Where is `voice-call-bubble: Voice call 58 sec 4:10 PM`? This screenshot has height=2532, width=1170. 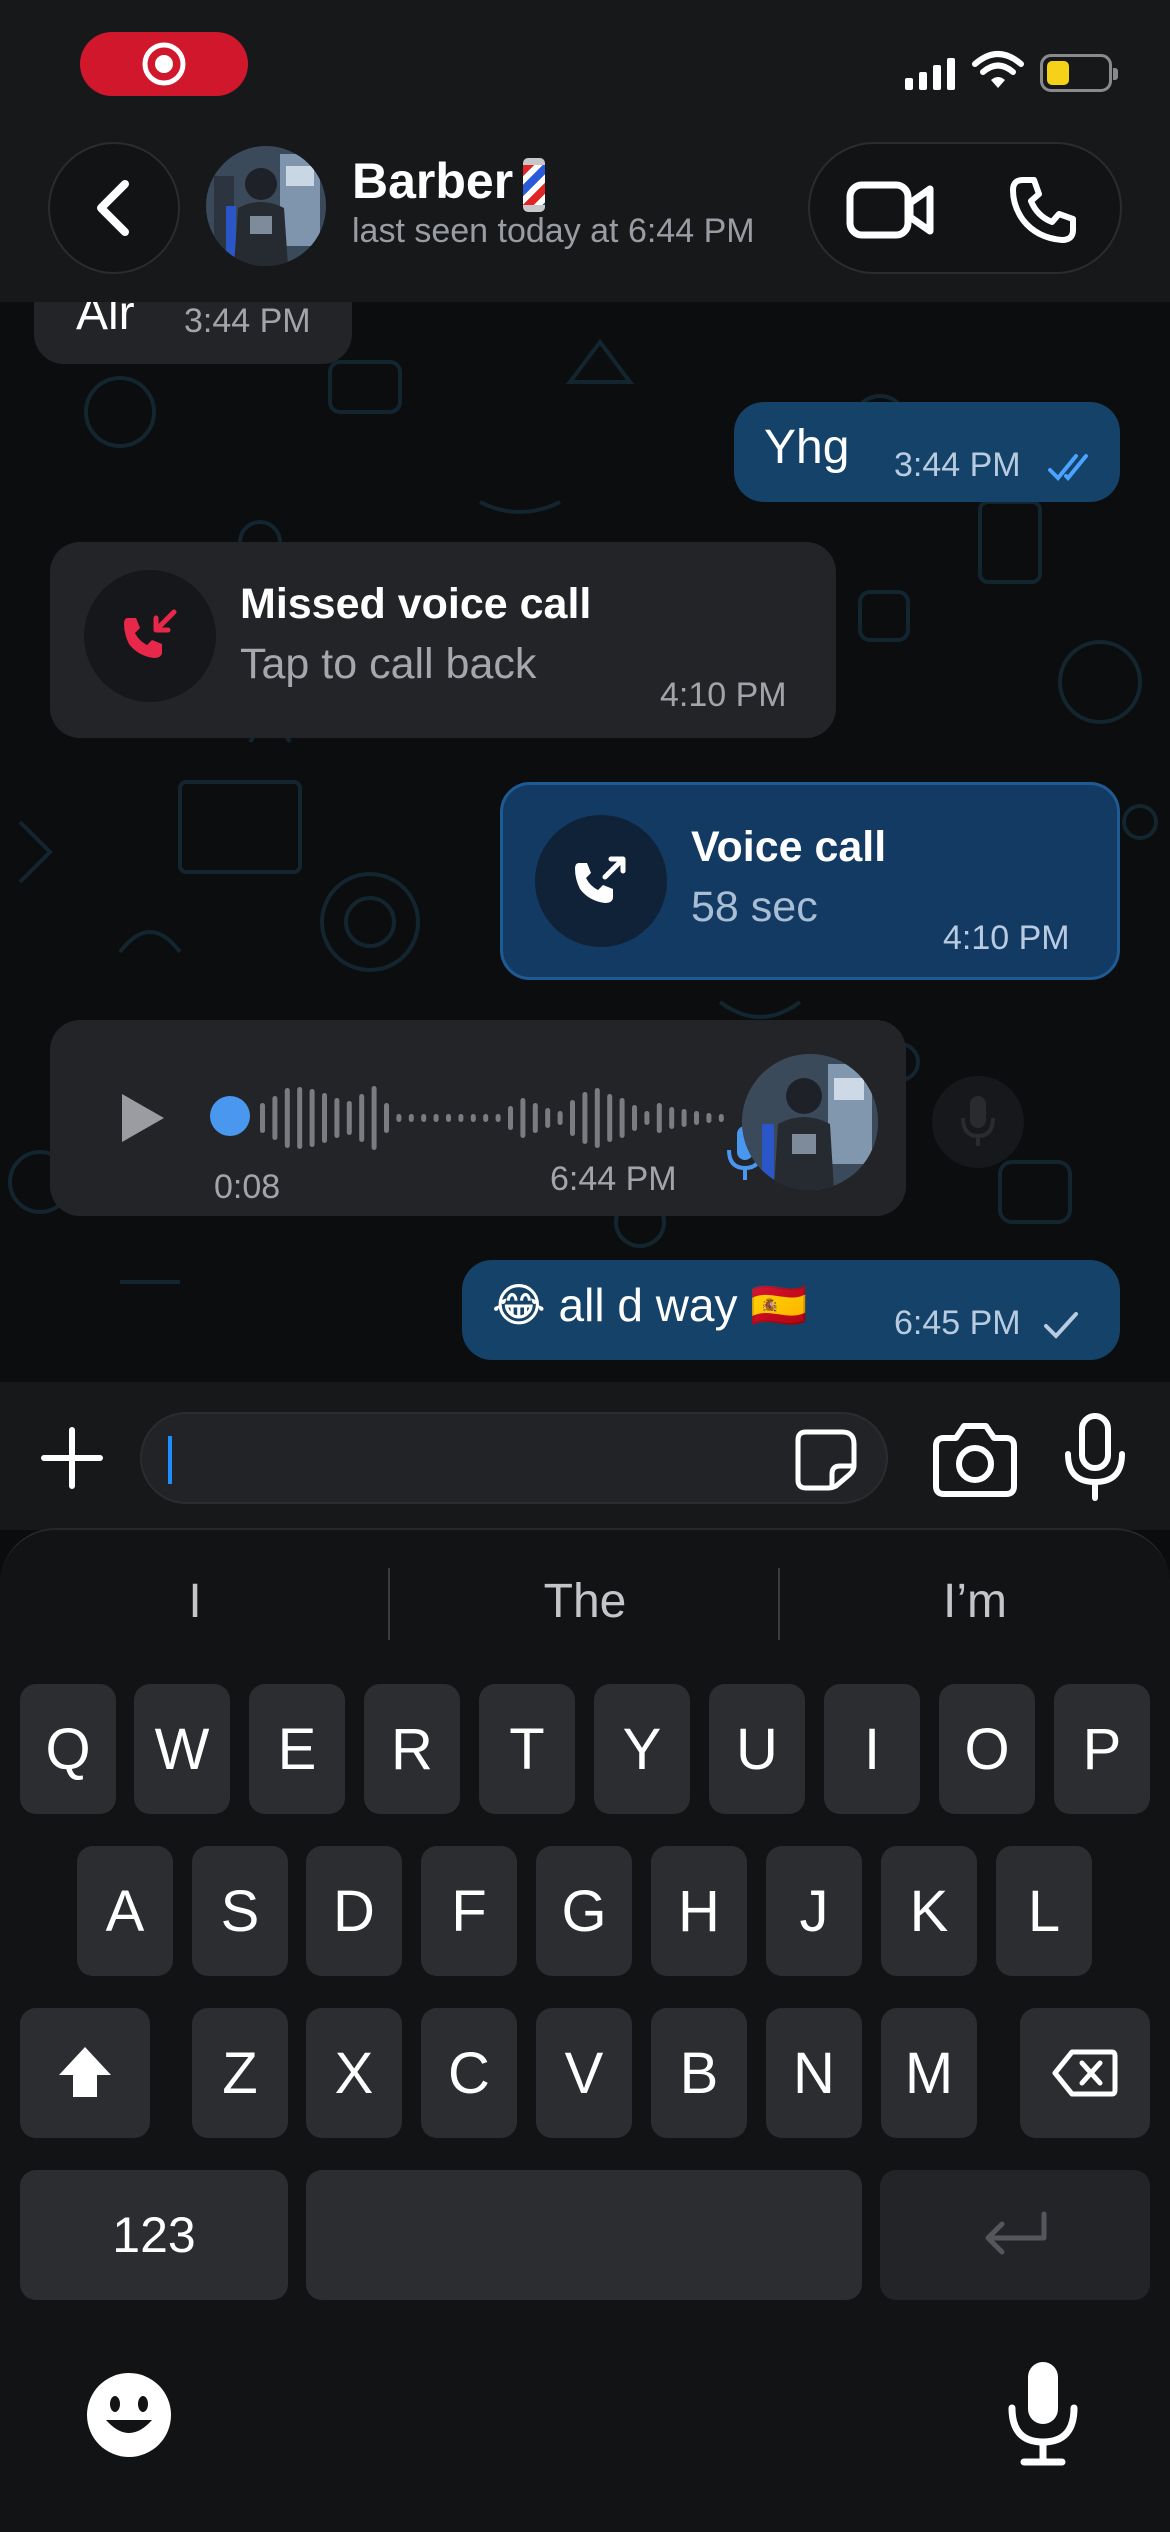 voice-call-bubble: Voice call 58 sec 4:10 PM is located at coordinates (810, 881).